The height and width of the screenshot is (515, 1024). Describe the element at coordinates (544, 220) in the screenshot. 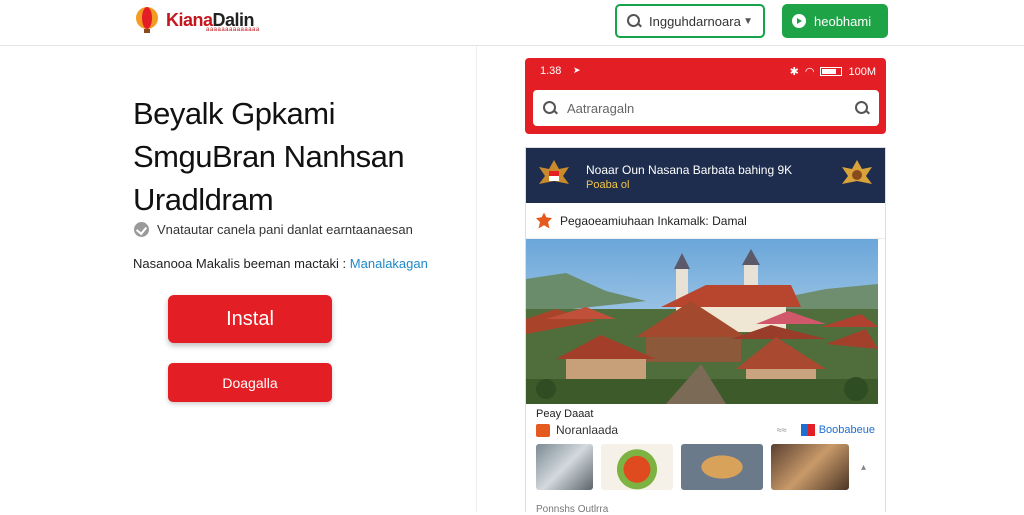

I see `flower-icon` at that location.